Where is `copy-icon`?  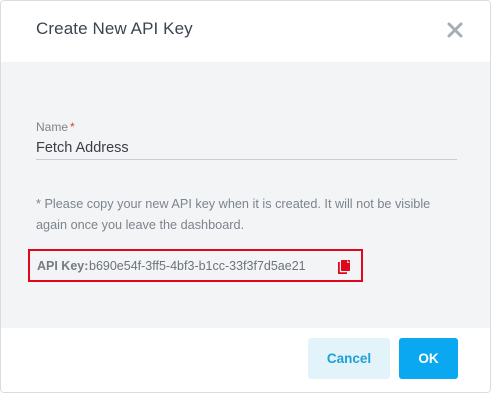
copy-icon is located at coordinates (344, 267).